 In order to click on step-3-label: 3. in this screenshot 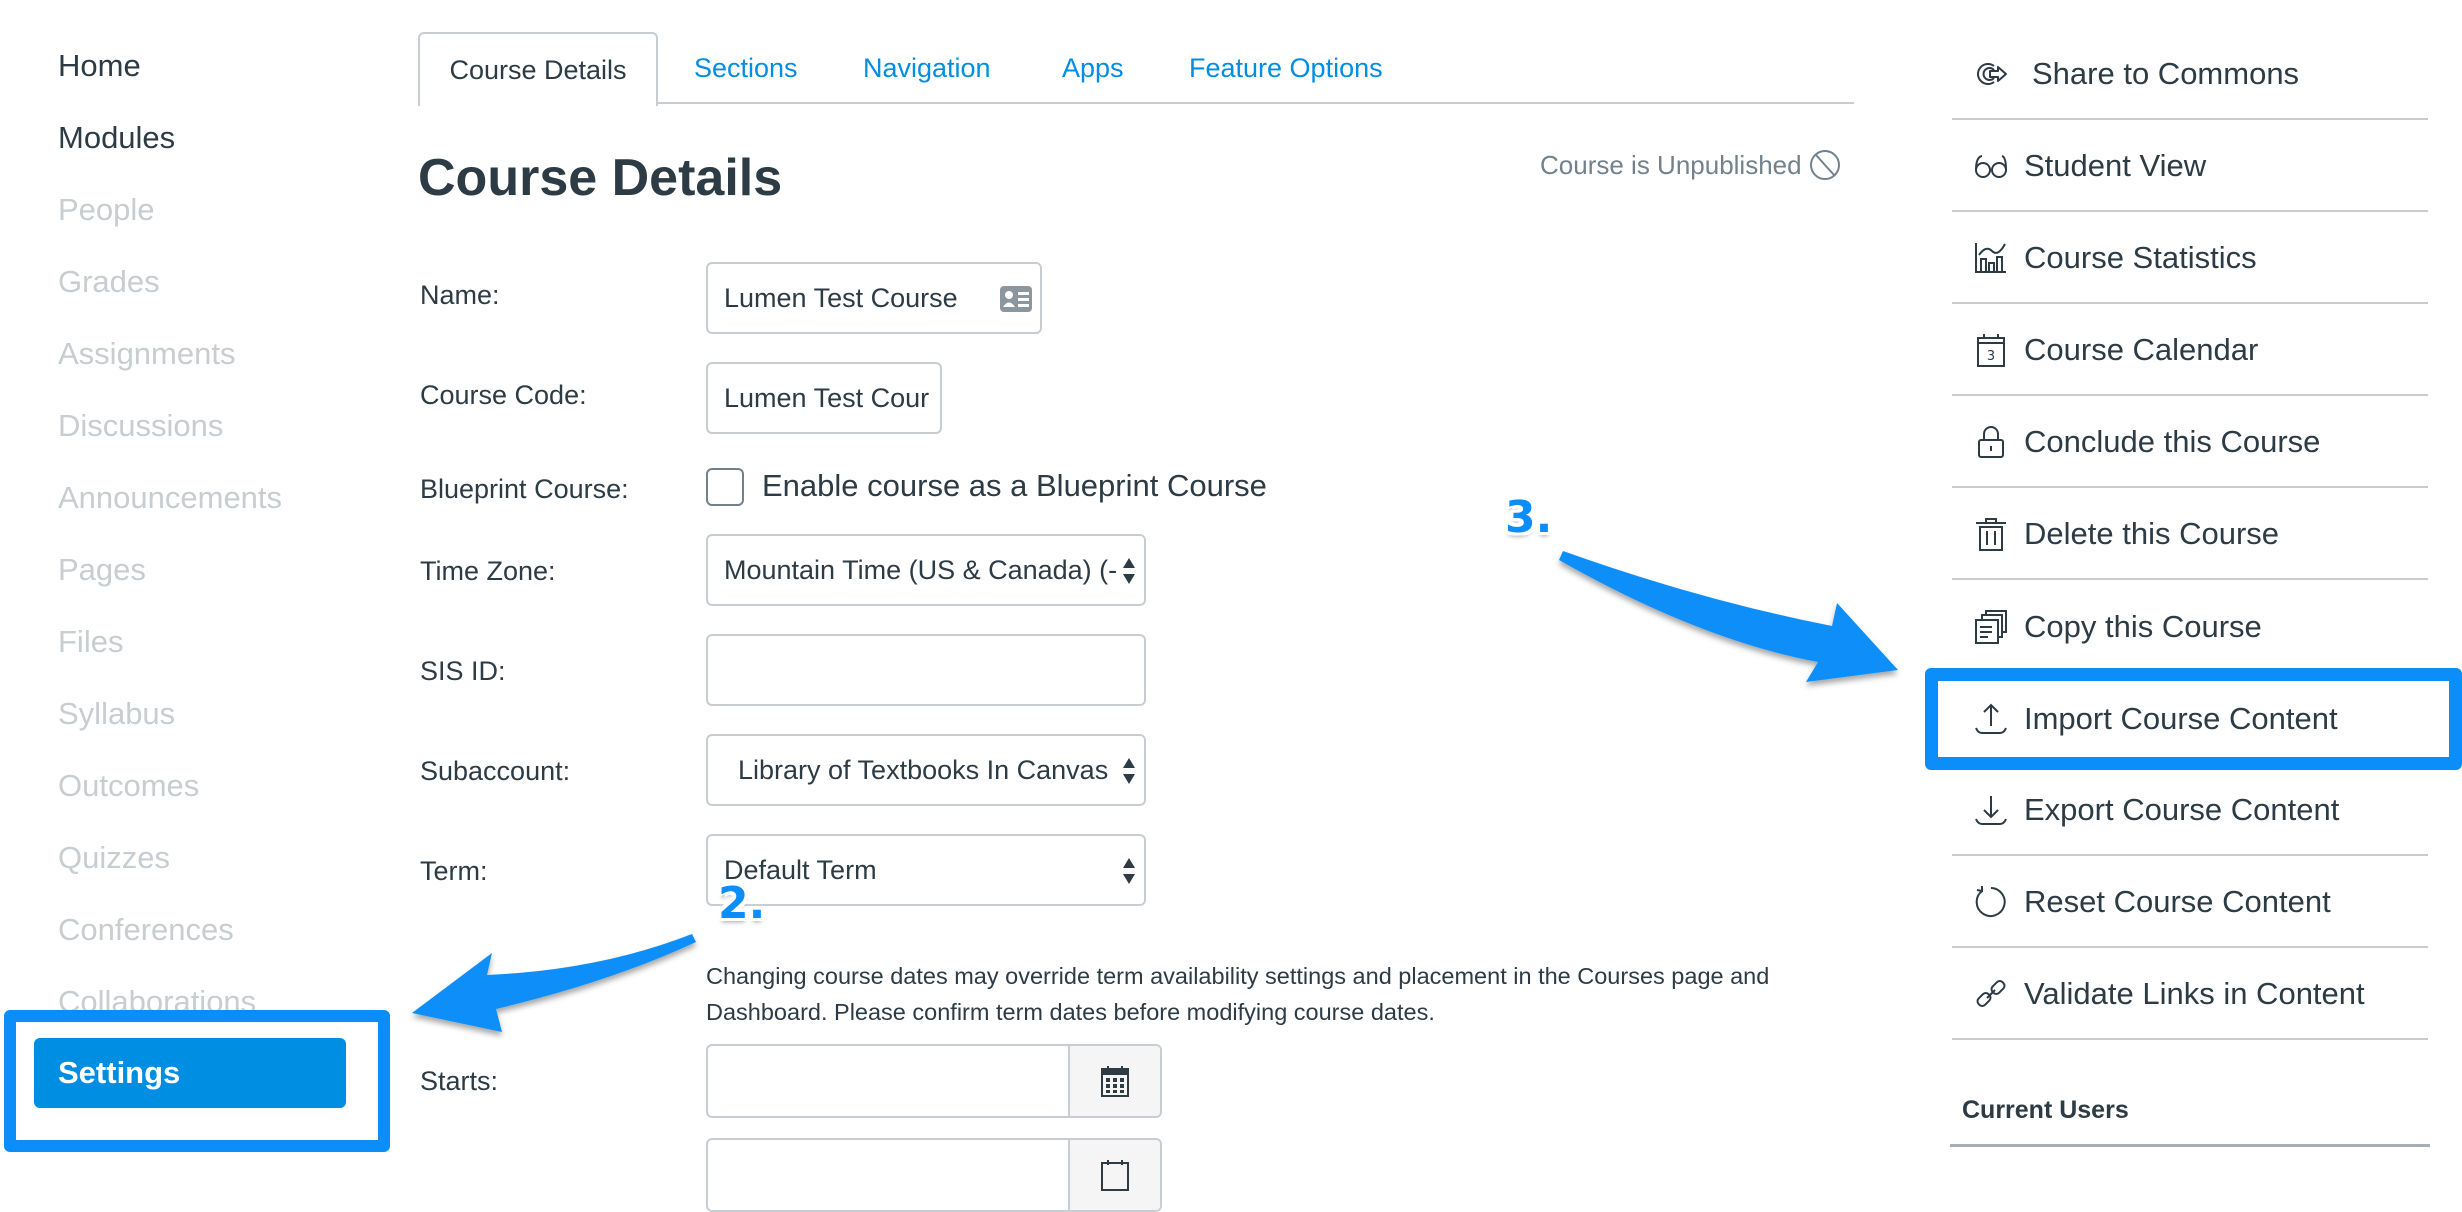, I will do `click(1529, 517)`.